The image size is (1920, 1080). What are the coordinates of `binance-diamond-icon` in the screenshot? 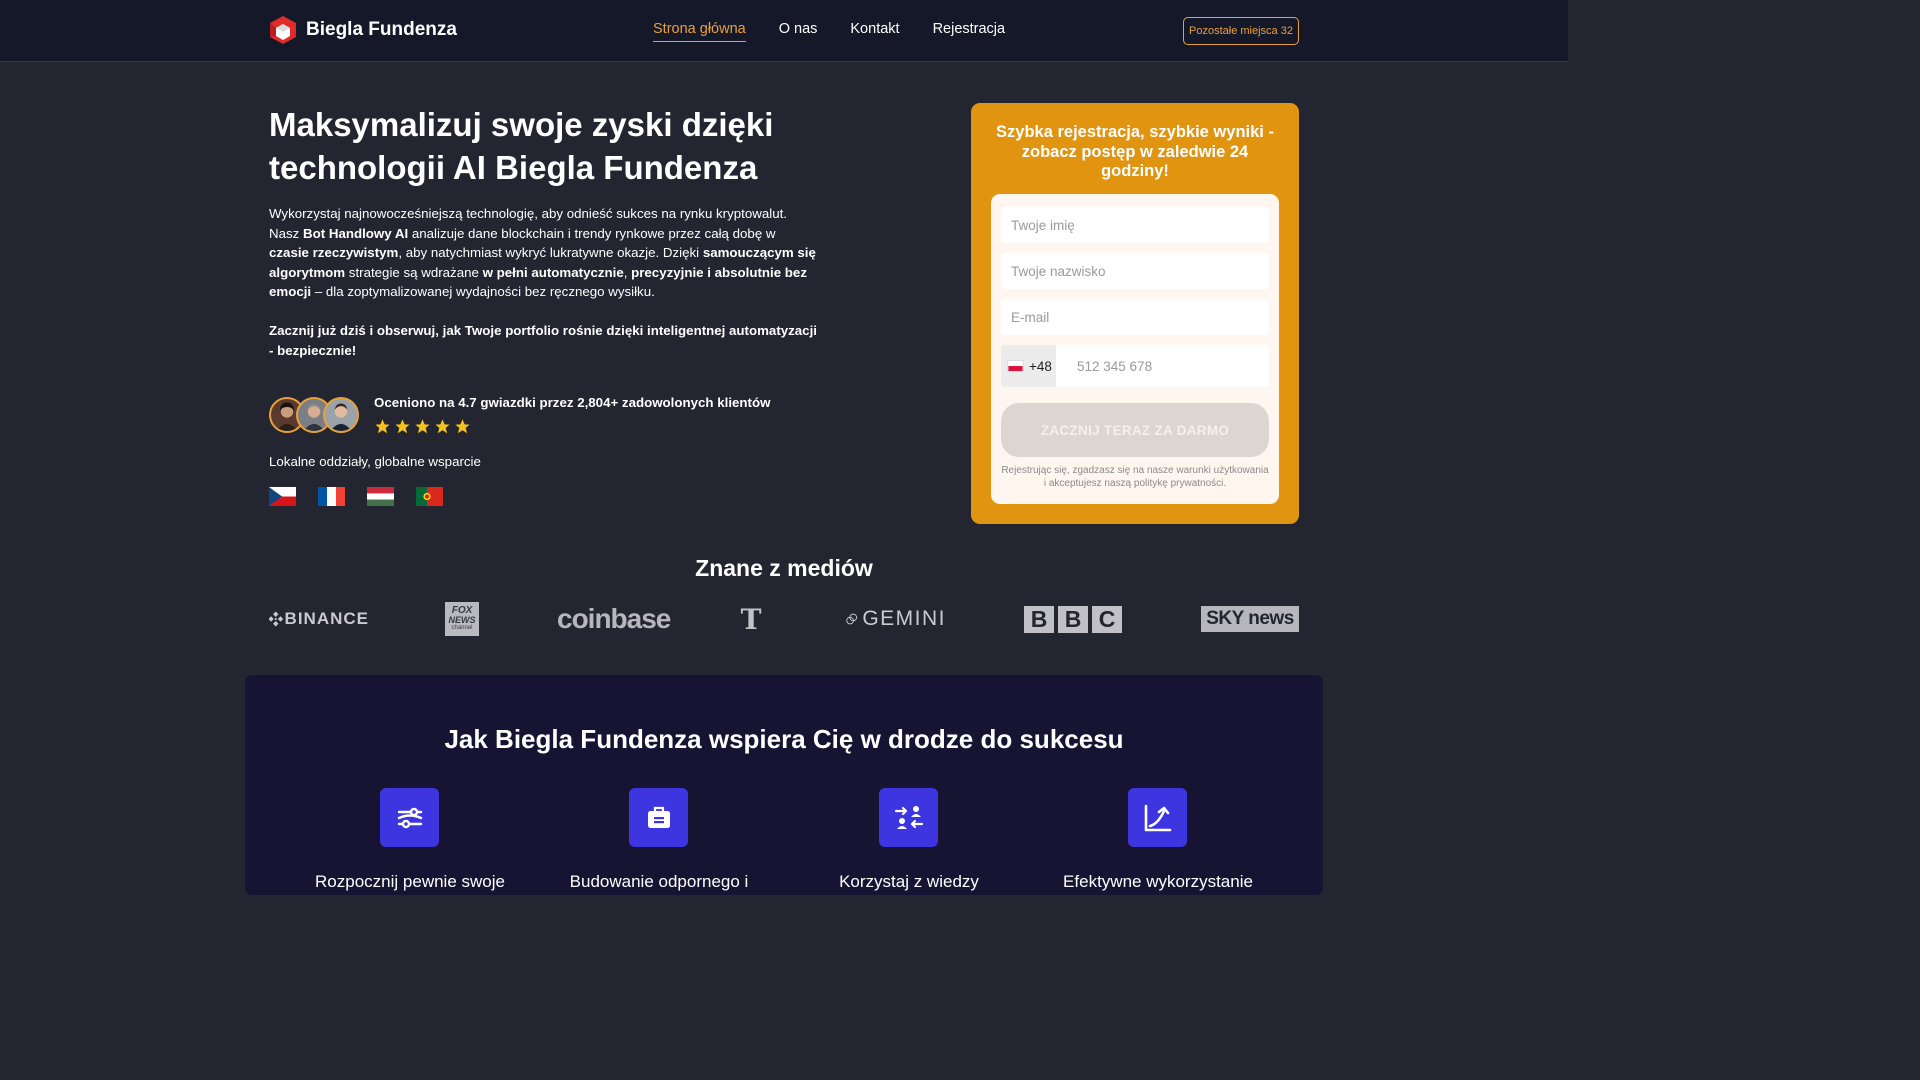 It's located at (276, 619).